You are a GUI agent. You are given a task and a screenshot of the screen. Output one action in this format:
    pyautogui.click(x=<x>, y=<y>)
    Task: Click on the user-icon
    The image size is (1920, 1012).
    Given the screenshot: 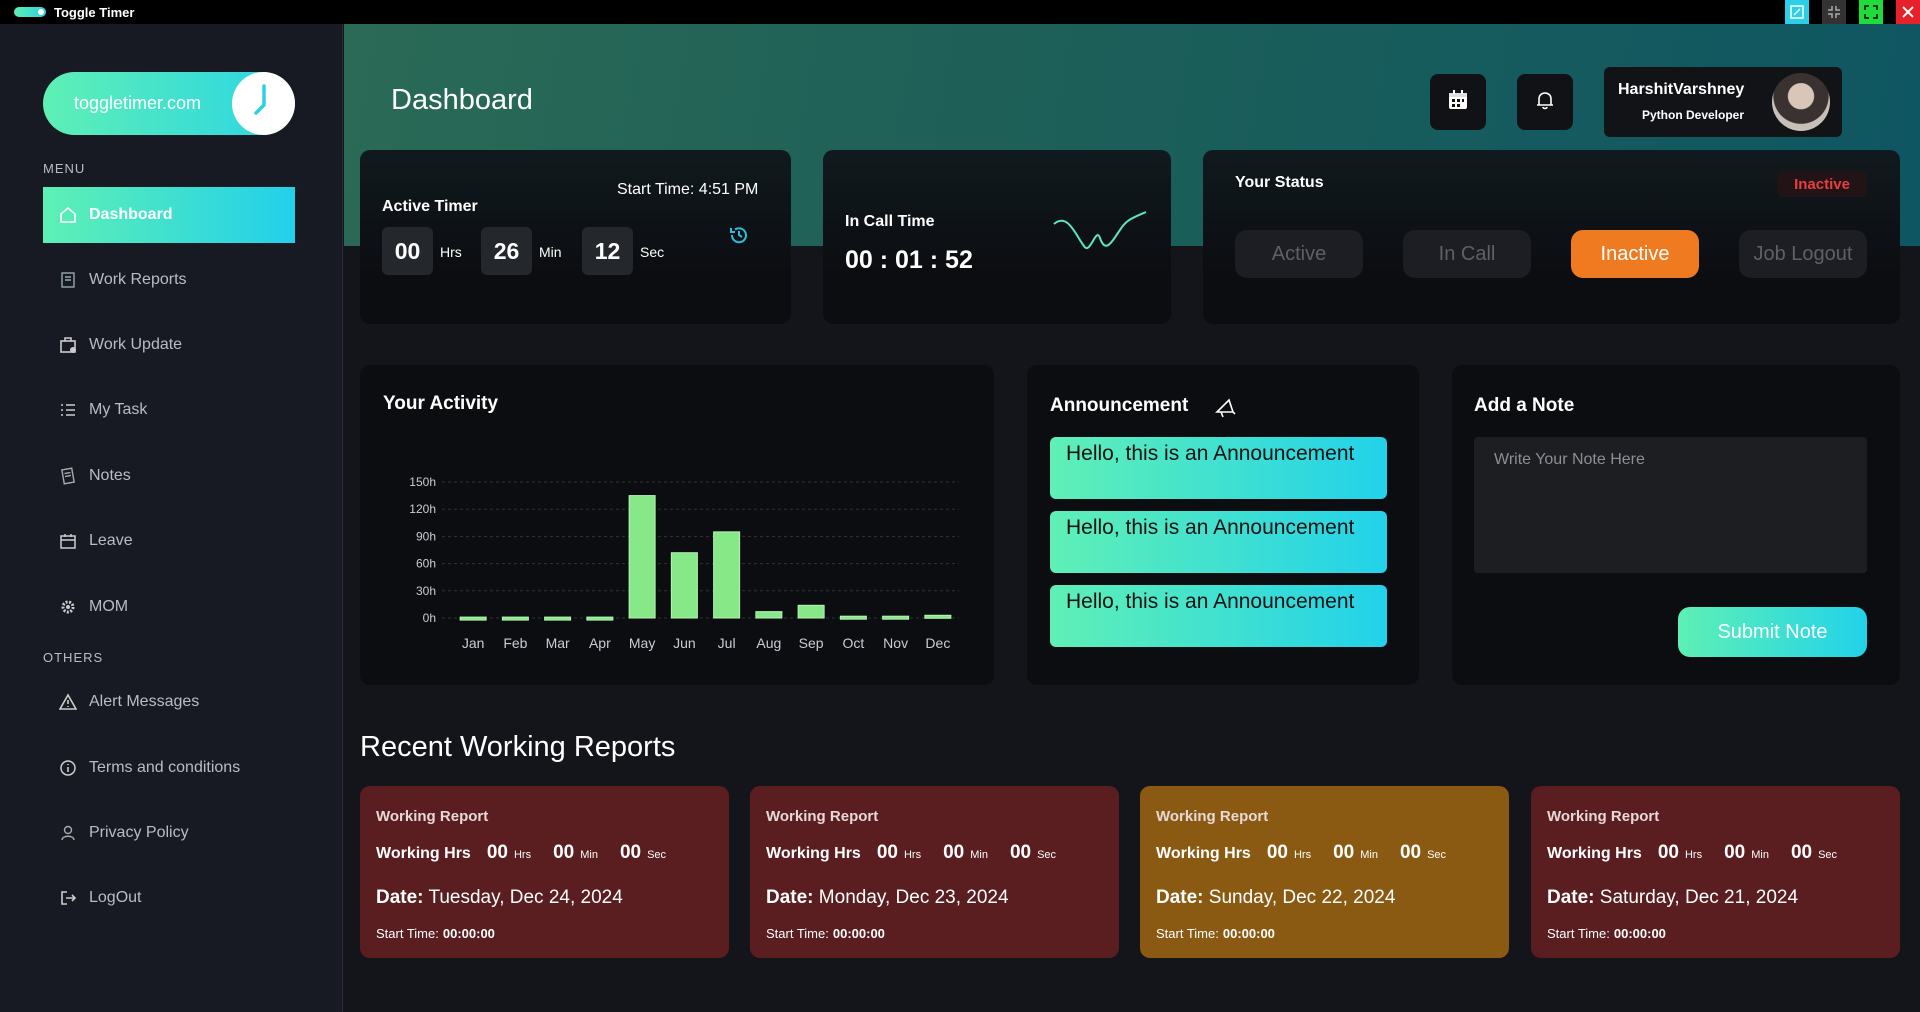 What is the action you would take?
    pyautogui.click(x=68, y=833)
    